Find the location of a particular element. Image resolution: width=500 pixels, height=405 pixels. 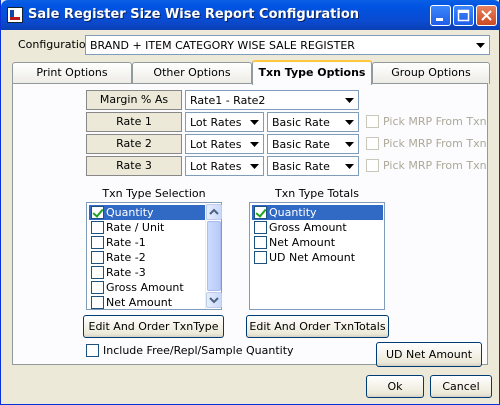

list-item-label: Rate -1 is located at coordinates (126, 242).